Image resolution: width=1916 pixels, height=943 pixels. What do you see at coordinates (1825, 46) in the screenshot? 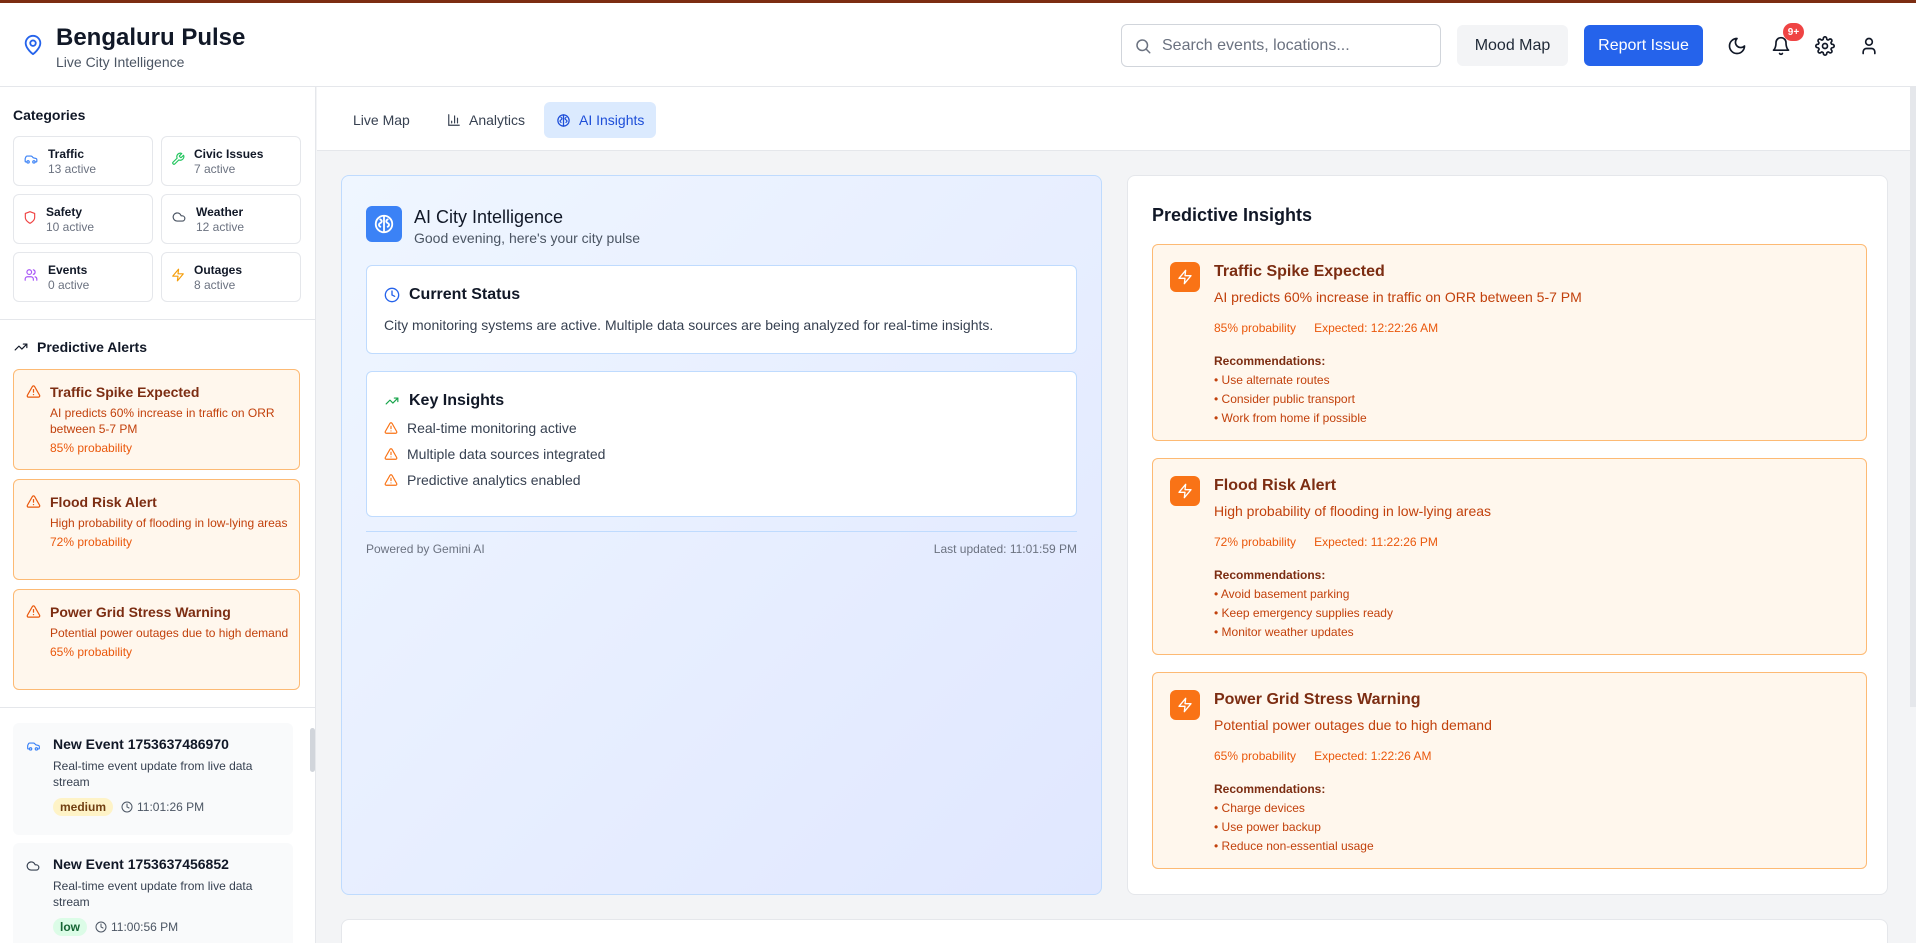
I see `gear-icon` at bounding box center [1825, 46].